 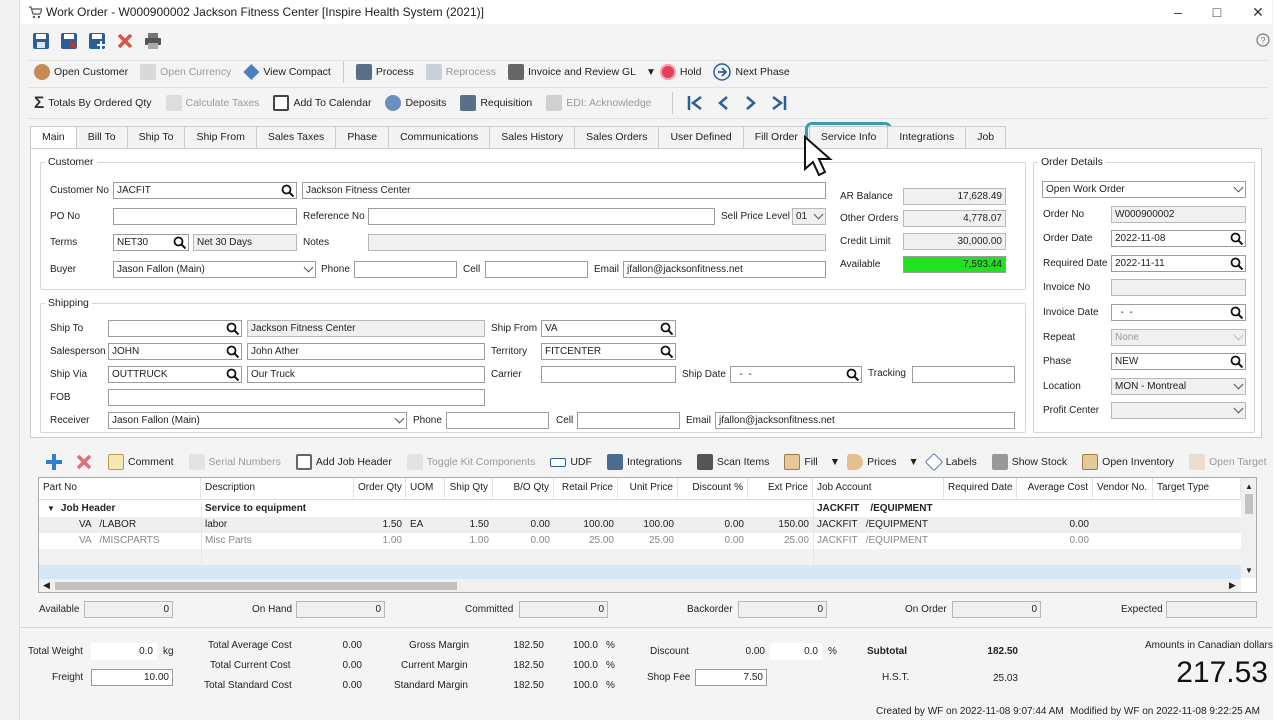 What do you see at coordinates (865, 420) in the screenshot?
I see `receiver-email-input: jfallon@jacksonfitness.net` at bounding box center [865, 420].